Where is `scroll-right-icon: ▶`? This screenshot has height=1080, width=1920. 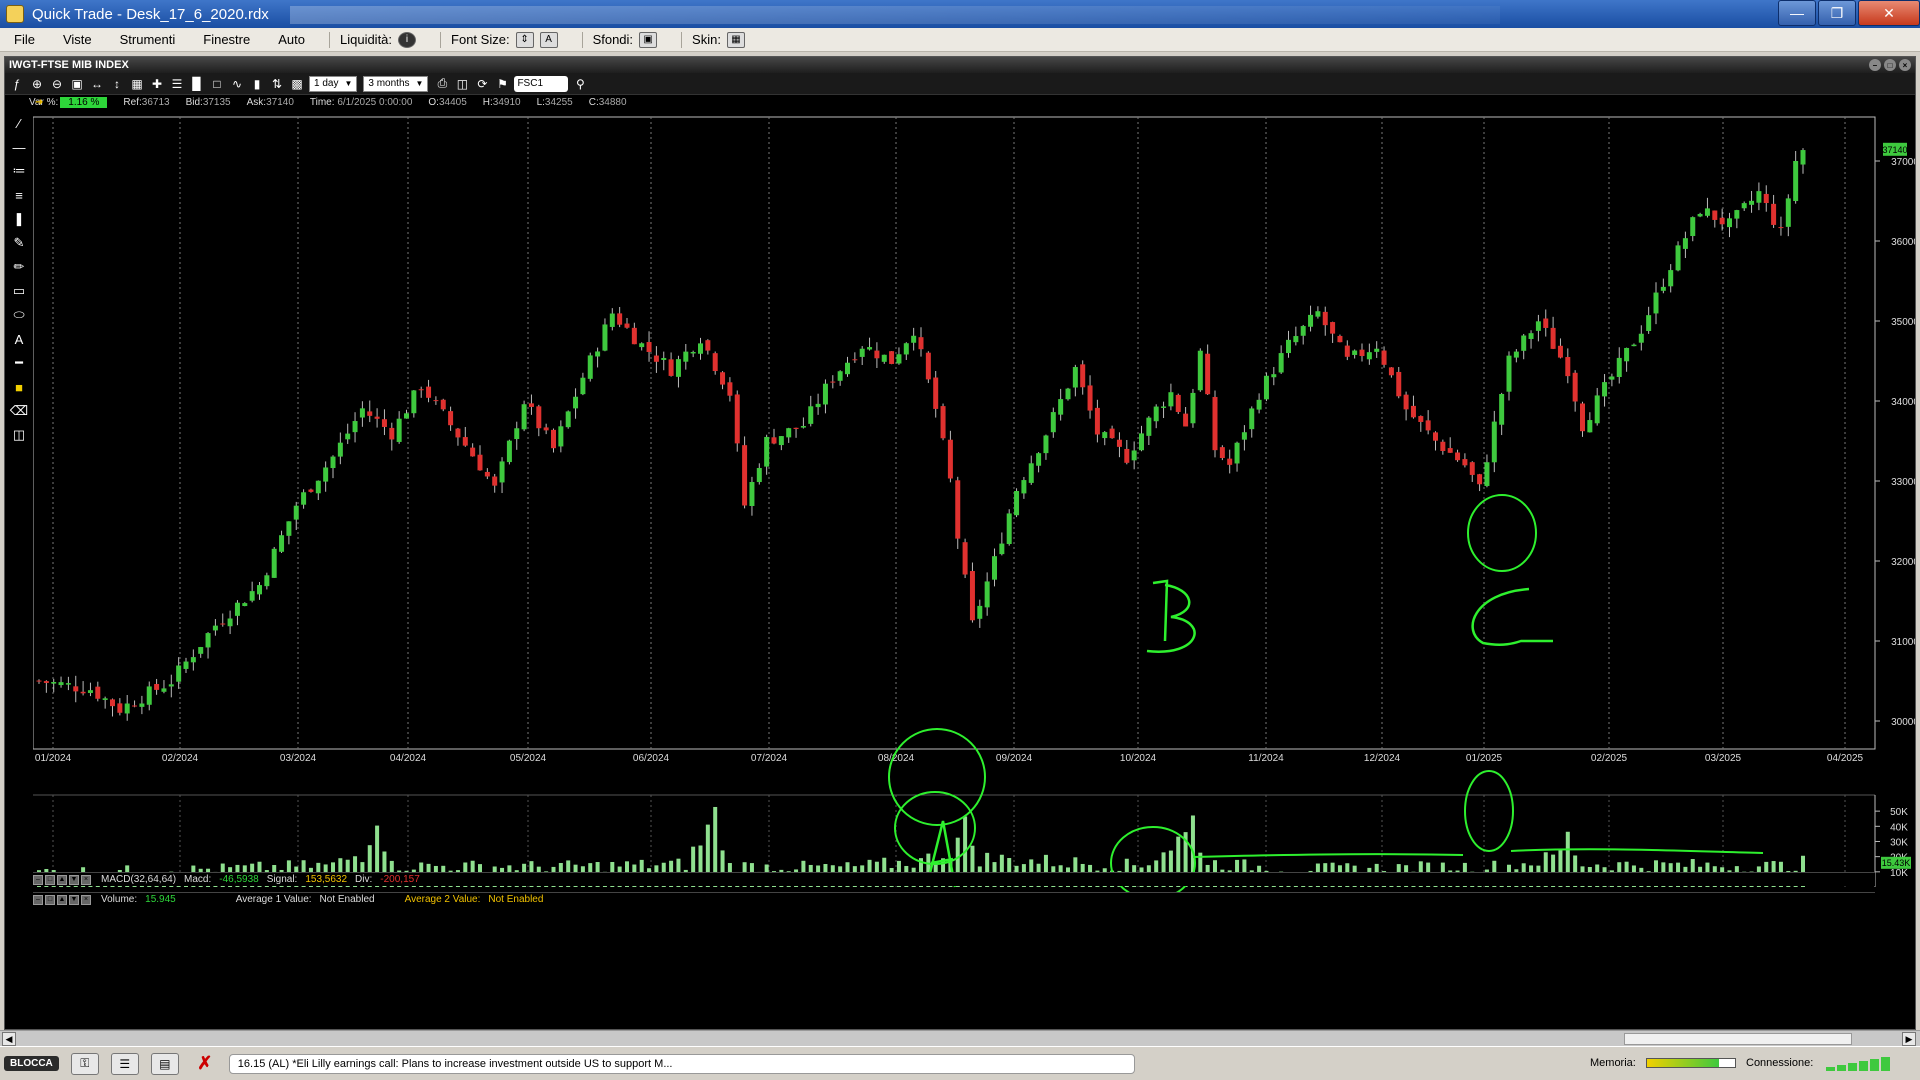 scroll-right-icon: ▶ is located at coordinates (1909, 1039).